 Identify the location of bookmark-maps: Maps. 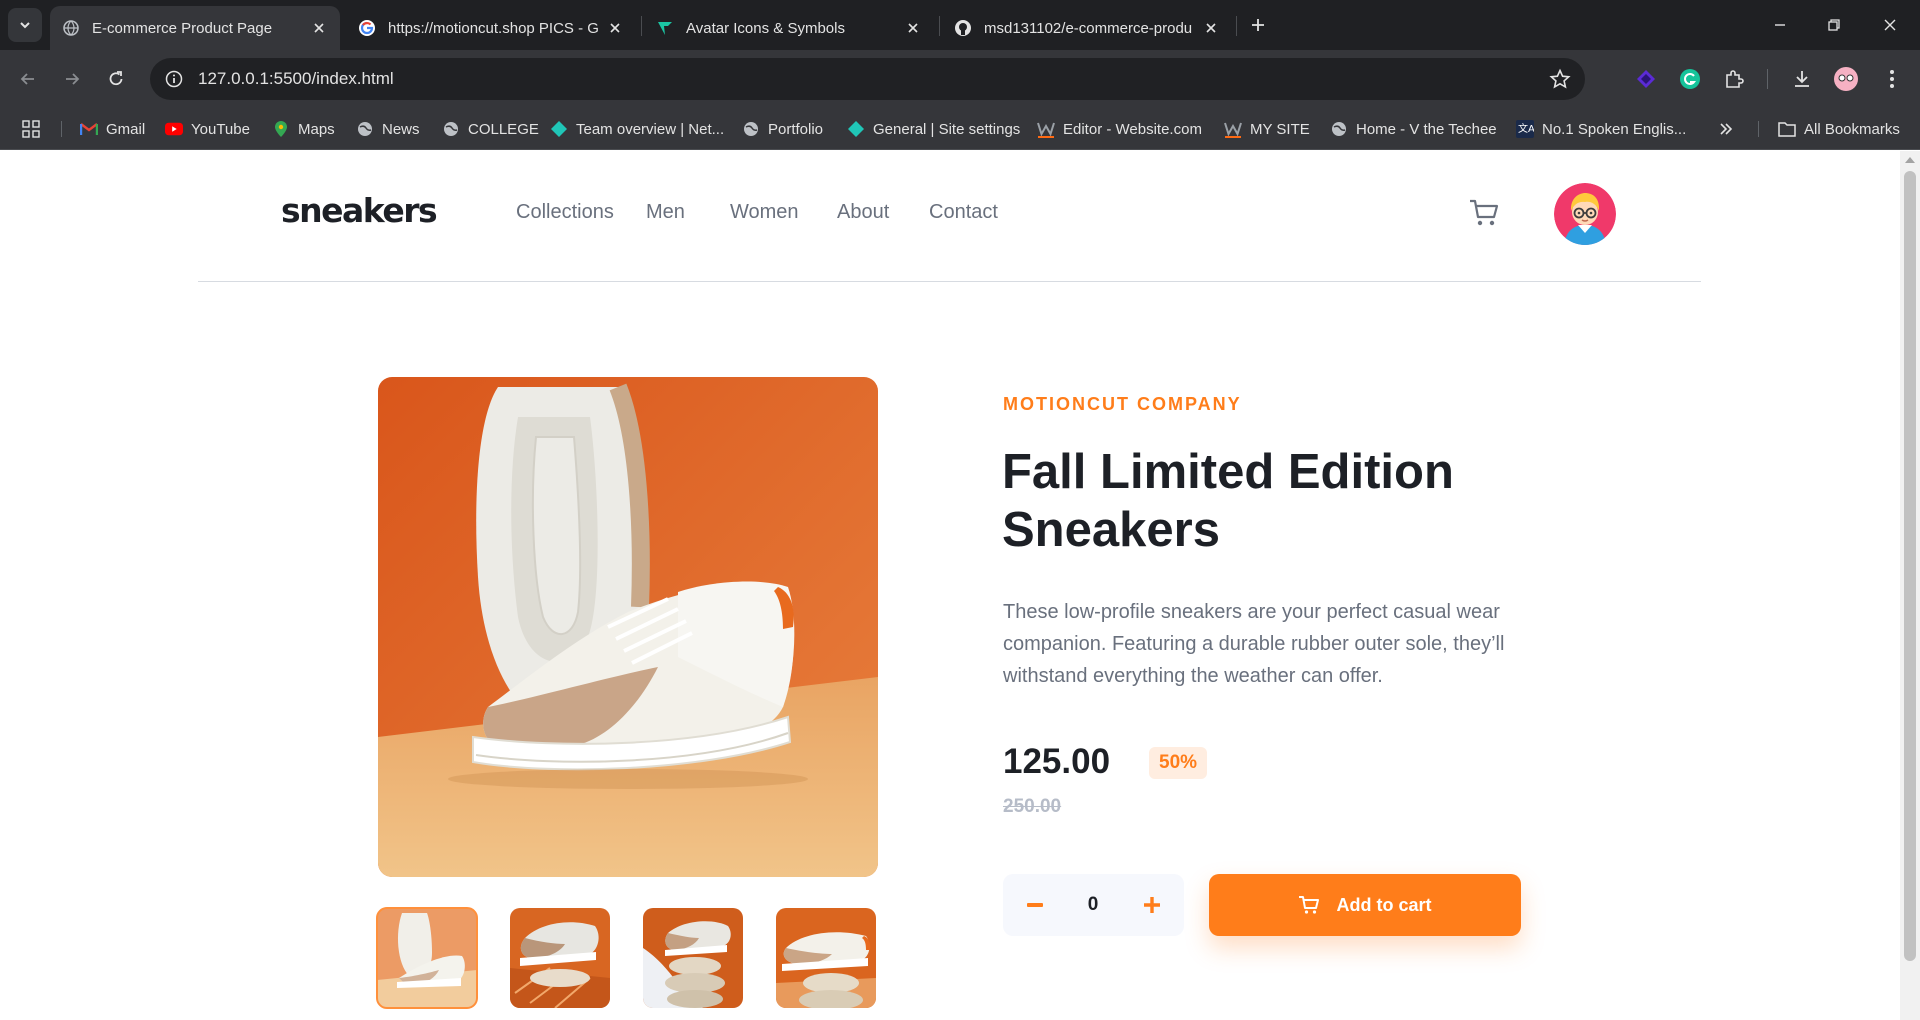
(303, 129).